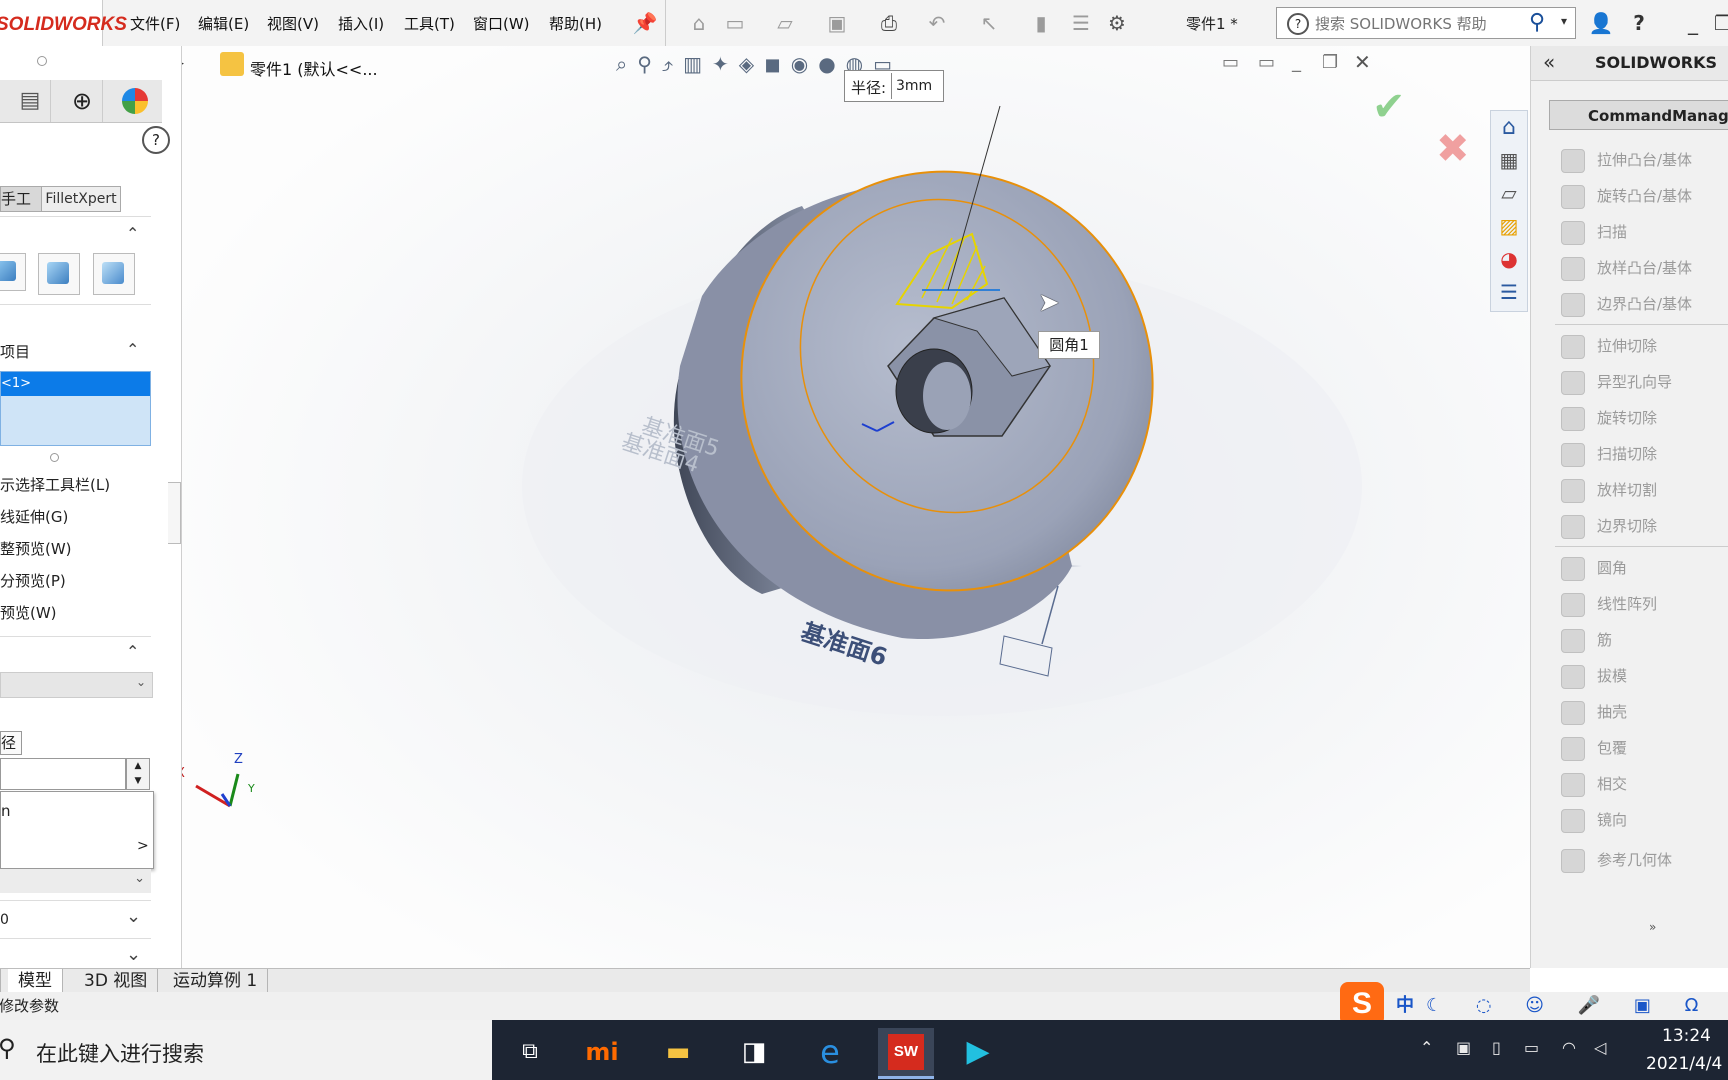 This screenshot has width=1728, height=1080. I want to click on minimize-doc-icon: _, so click(1296, 62).